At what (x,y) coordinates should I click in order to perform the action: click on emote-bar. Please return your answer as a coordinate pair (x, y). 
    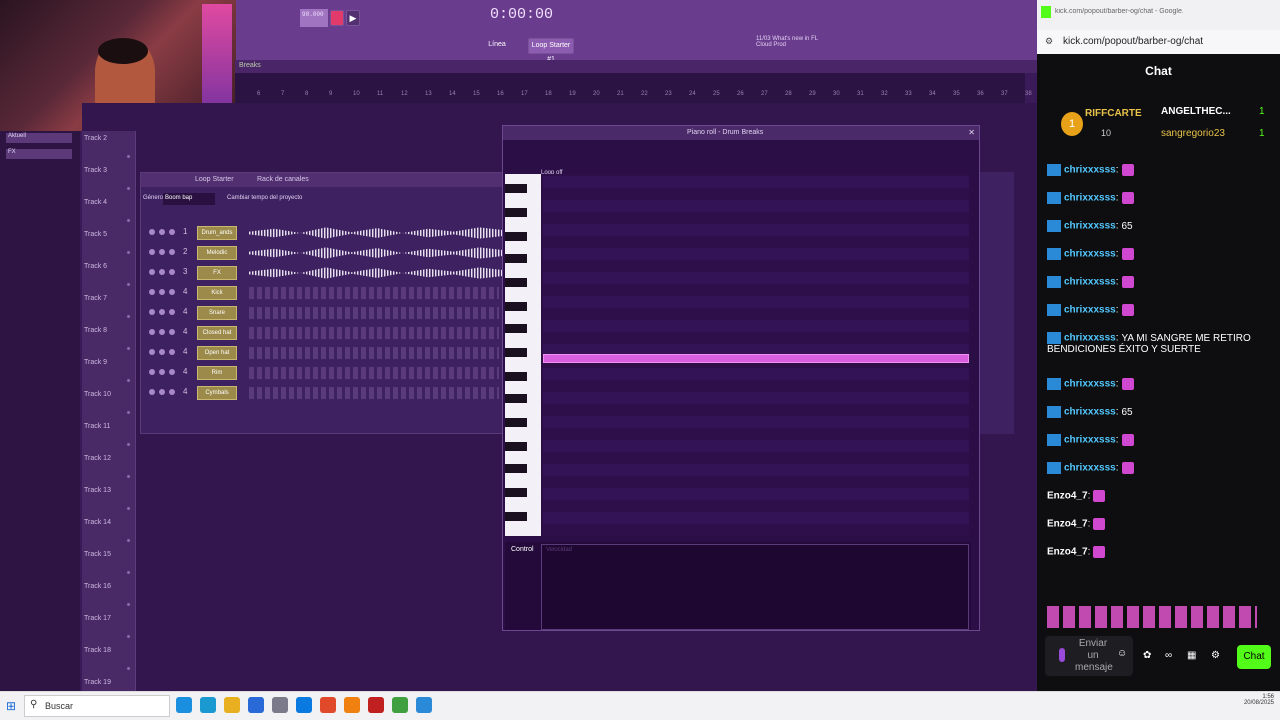
    Looking at the image, I should click on (1152, 617).